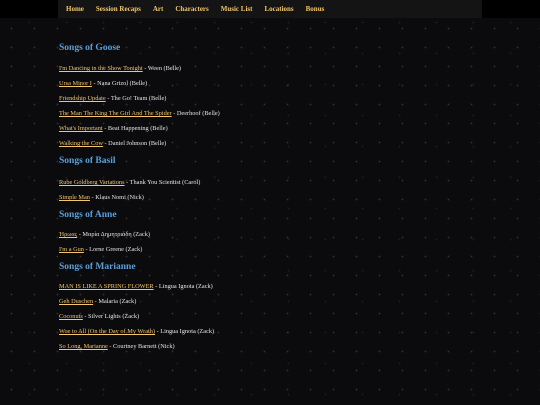  What do you see at coordinates (119, 83) in the screenshot?
I see `song-detail: - Nana Grizol (Belle)` at bounding box center [119, 83].